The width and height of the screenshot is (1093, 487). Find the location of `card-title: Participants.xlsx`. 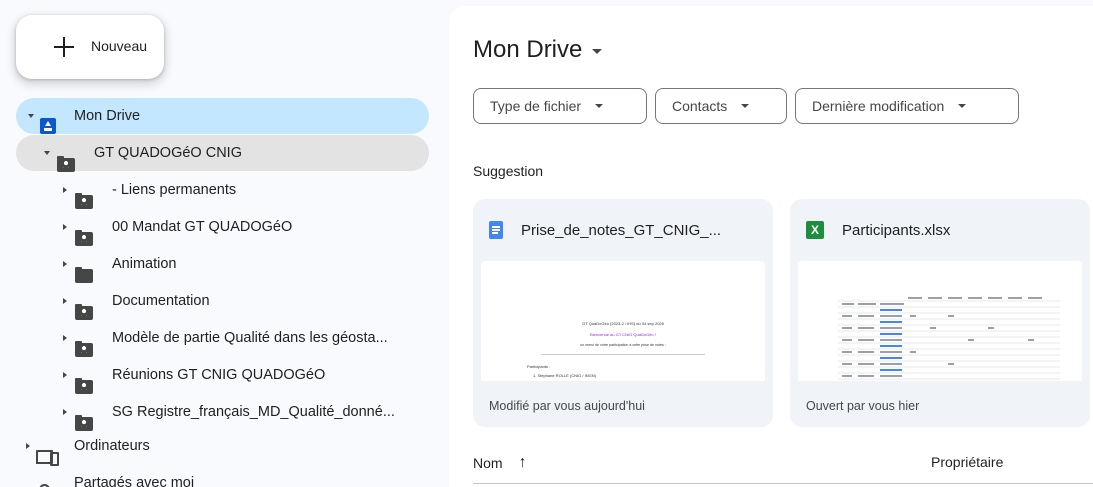

card-title: Participants.xlsx is located at coordinates (896, 230).